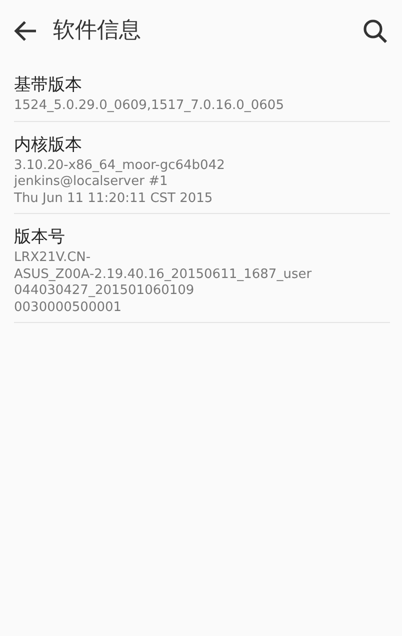 This screenshot has height=636, width=402. I want to click on setting-value: Thu Jun 11 11:20:11 CST 2015, so click(114, 198).